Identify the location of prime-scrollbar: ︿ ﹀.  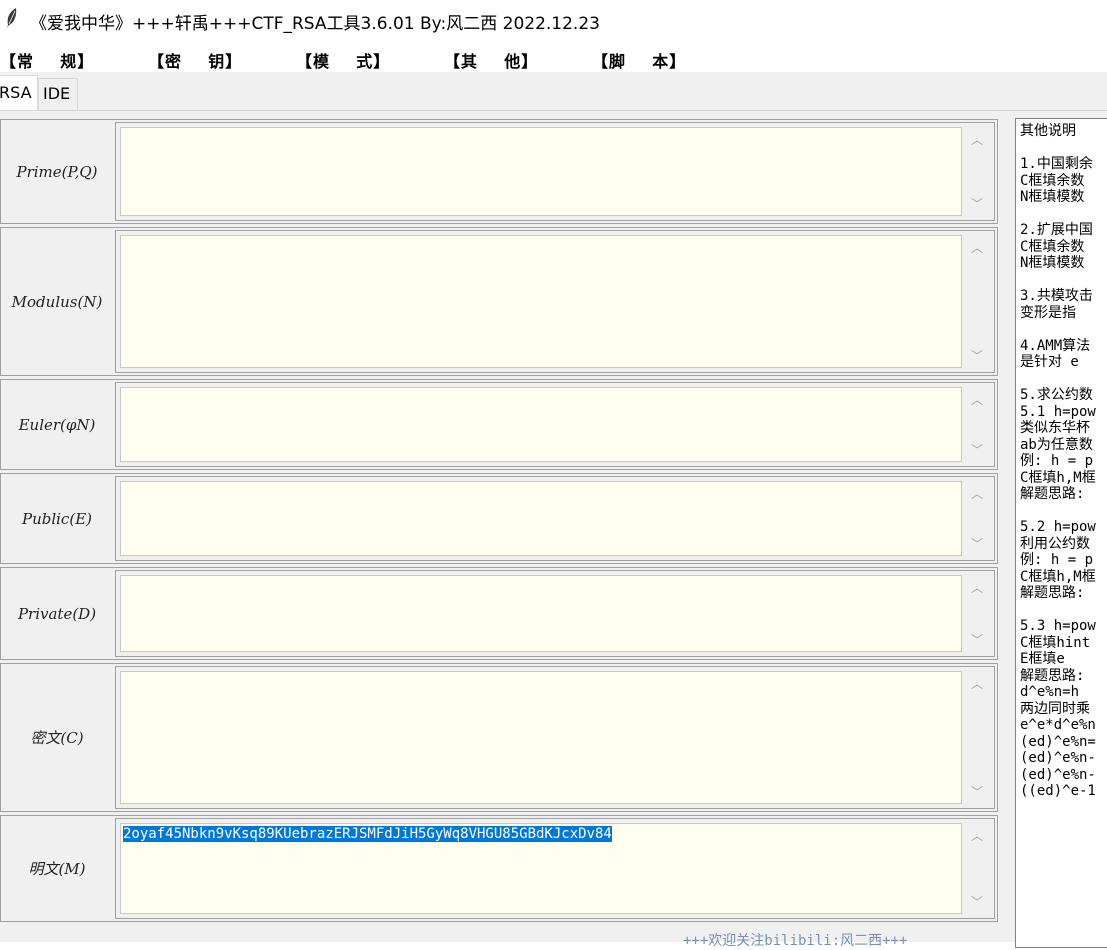
(977, 171).